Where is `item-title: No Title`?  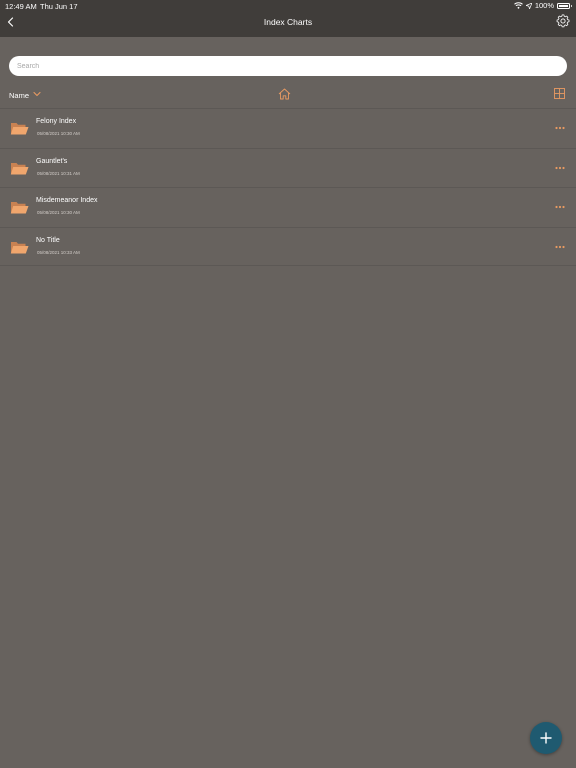 item-title: No Title is located at coordinates (48, 240).